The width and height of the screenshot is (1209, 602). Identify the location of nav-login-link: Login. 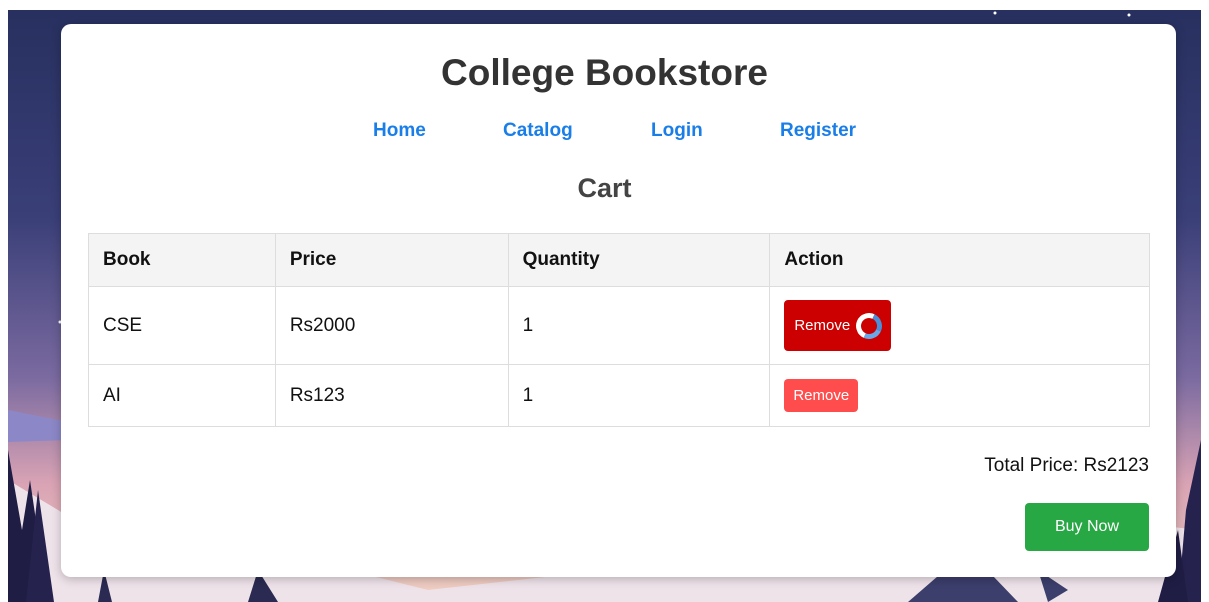
(677, 131).